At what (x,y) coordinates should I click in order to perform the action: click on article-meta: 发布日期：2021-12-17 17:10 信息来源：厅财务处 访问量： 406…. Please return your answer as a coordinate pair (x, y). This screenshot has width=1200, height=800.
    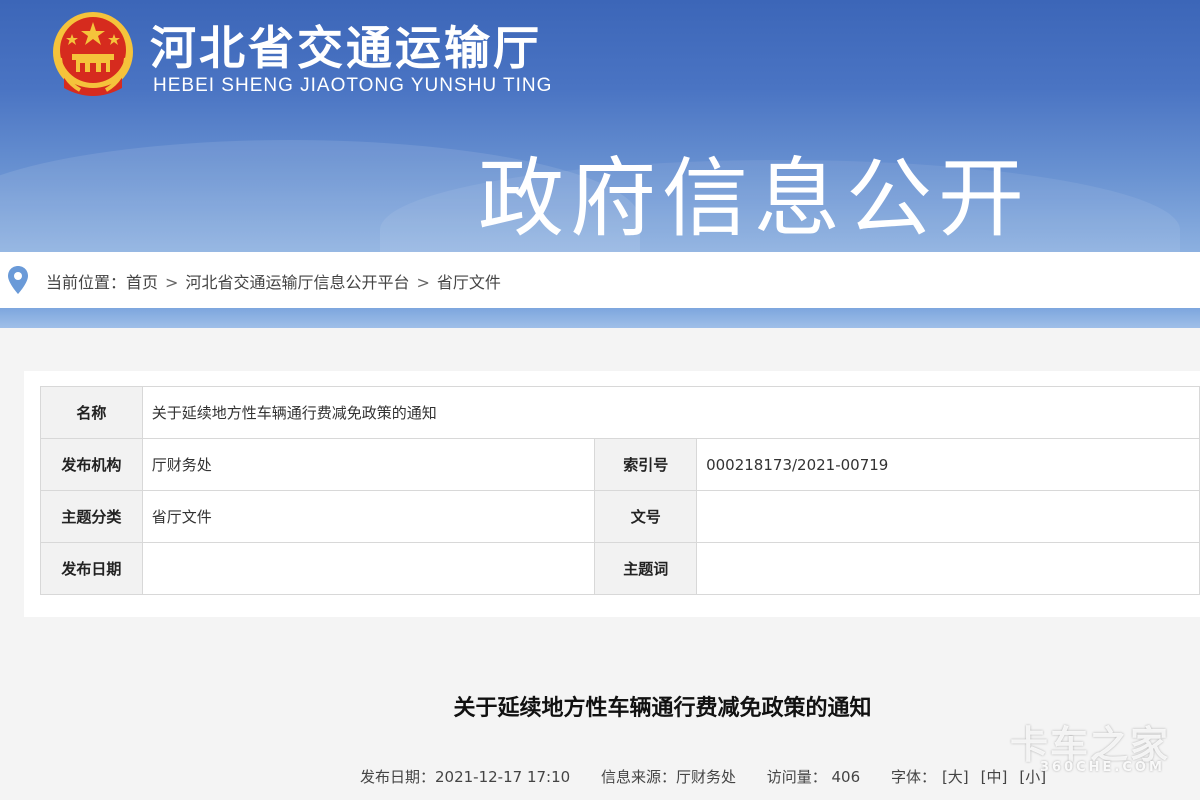
    Looking at the image, I should click on (706, 776).